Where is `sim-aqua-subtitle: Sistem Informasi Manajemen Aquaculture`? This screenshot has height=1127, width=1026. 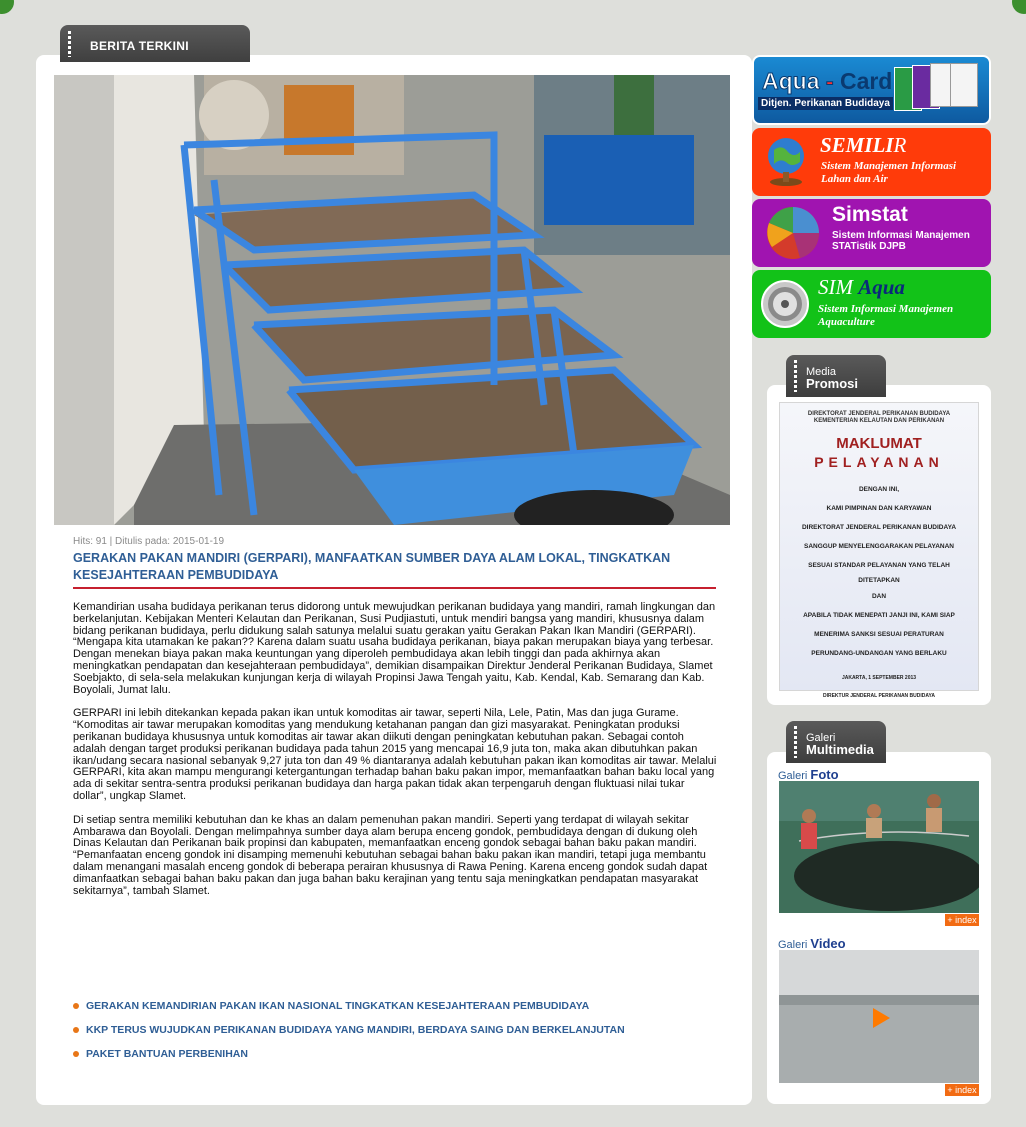
sim-aqua-subtitle: Sistem Informasi Manajemen Aquaculture is located at coordinates (886, 315).